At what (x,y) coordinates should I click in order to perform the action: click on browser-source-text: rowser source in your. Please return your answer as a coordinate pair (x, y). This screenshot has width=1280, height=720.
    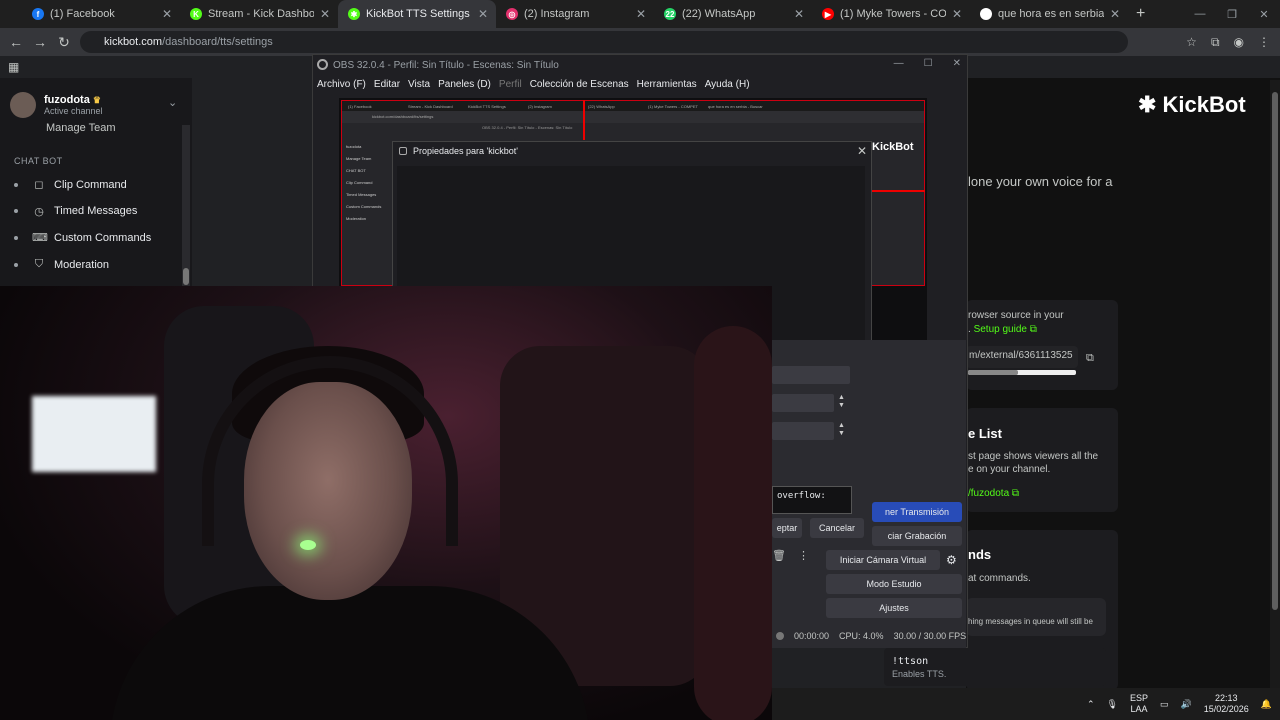
    Looking at the image, I should click on (1016, 315).